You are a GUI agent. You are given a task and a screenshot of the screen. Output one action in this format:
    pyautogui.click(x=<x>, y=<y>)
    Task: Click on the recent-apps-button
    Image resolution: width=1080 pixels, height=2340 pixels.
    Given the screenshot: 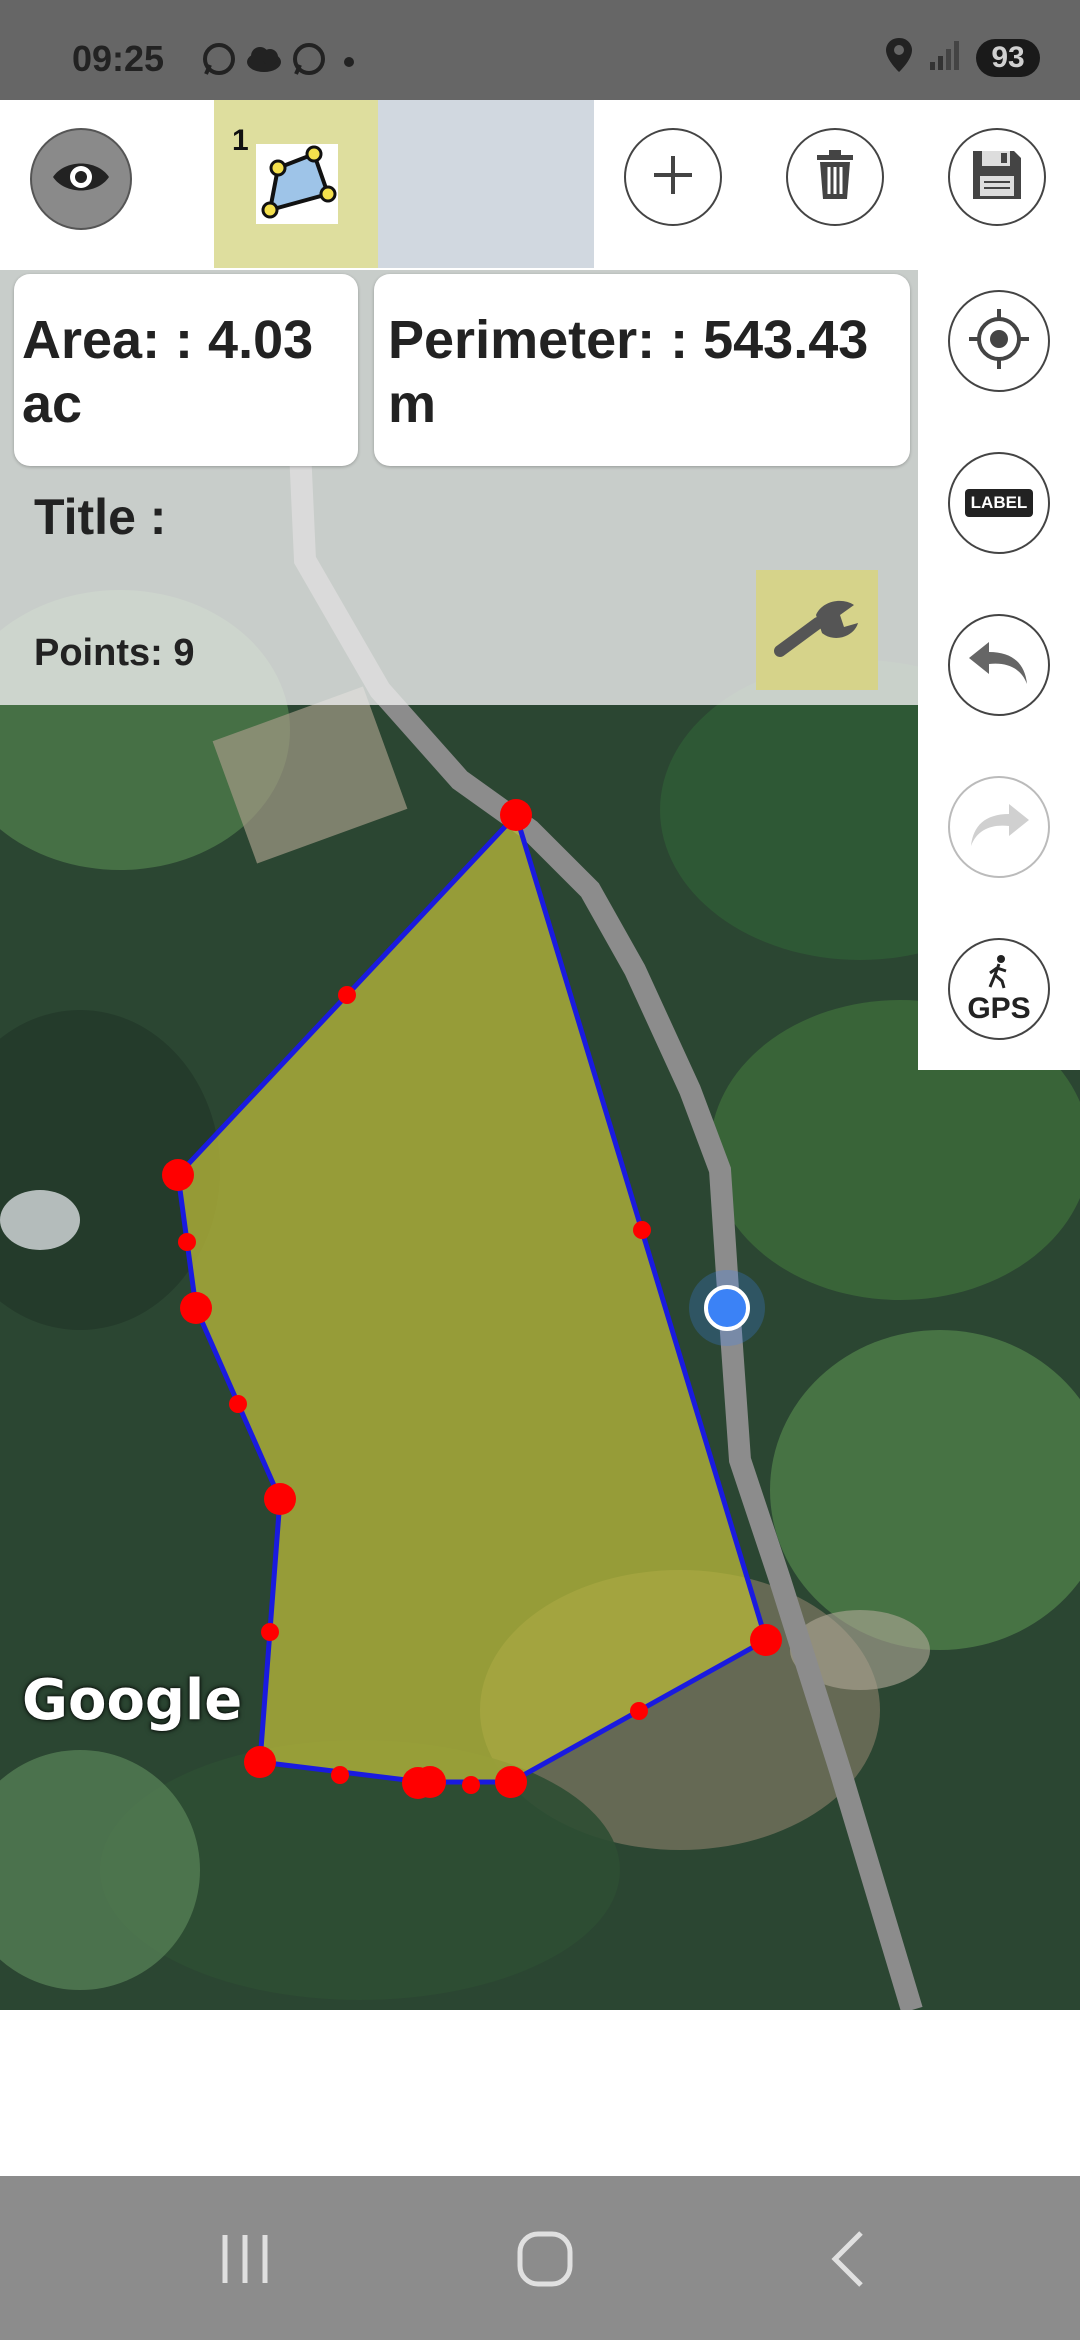 What is the action you would take?
    pyautogui.click(x=245, y=2261)
    